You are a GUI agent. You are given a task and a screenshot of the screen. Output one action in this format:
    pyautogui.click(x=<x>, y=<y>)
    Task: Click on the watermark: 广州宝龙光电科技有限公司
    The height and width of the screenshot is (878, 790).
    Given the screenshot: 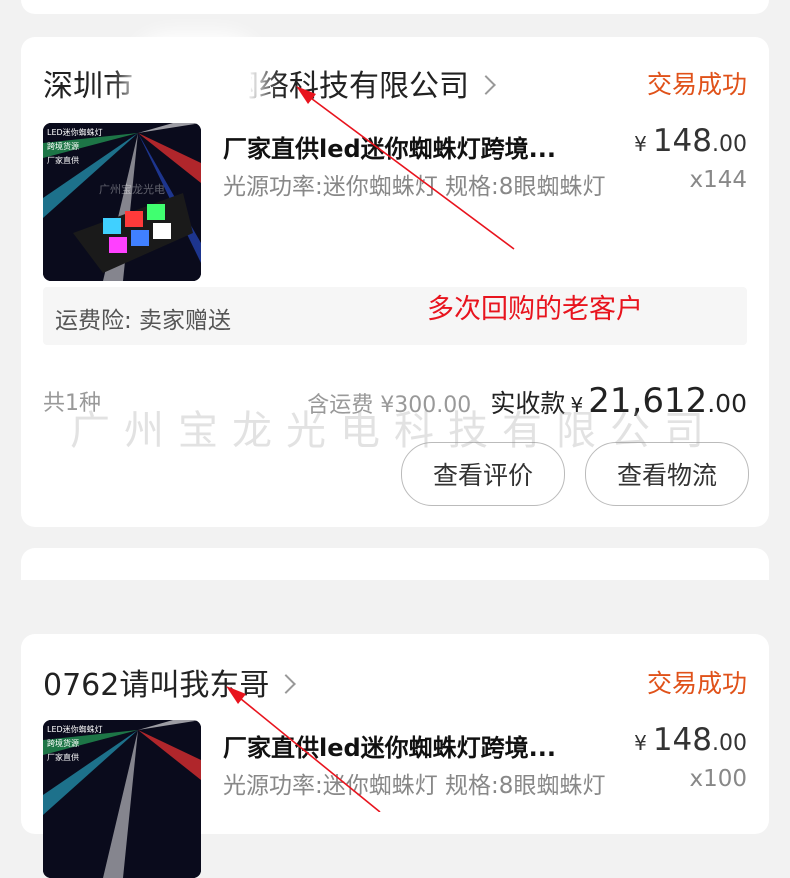 What is the action you would take?
    pyautogui.click(x=394, y=431)
    